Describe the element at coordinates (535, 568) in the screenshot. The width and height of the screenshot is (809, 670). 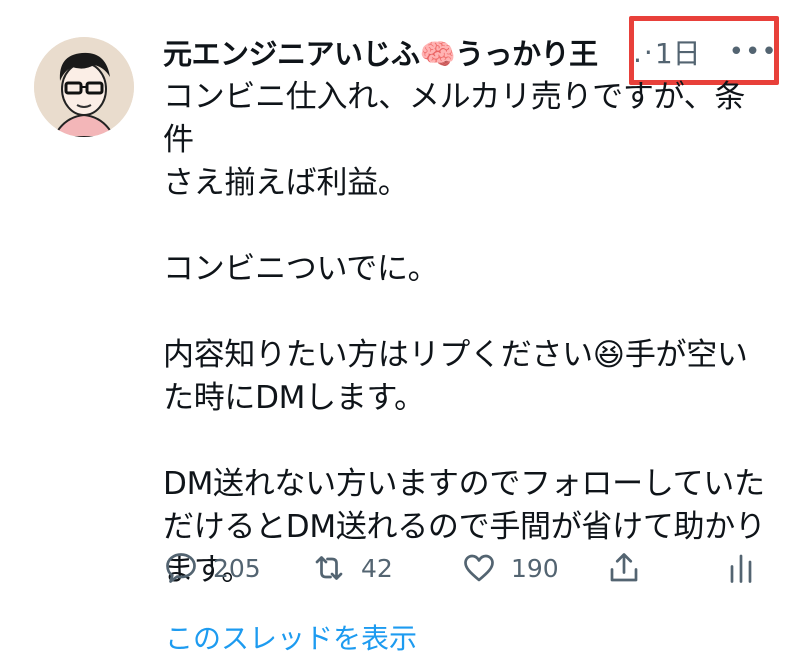
I see `like-count: 190` at that location.